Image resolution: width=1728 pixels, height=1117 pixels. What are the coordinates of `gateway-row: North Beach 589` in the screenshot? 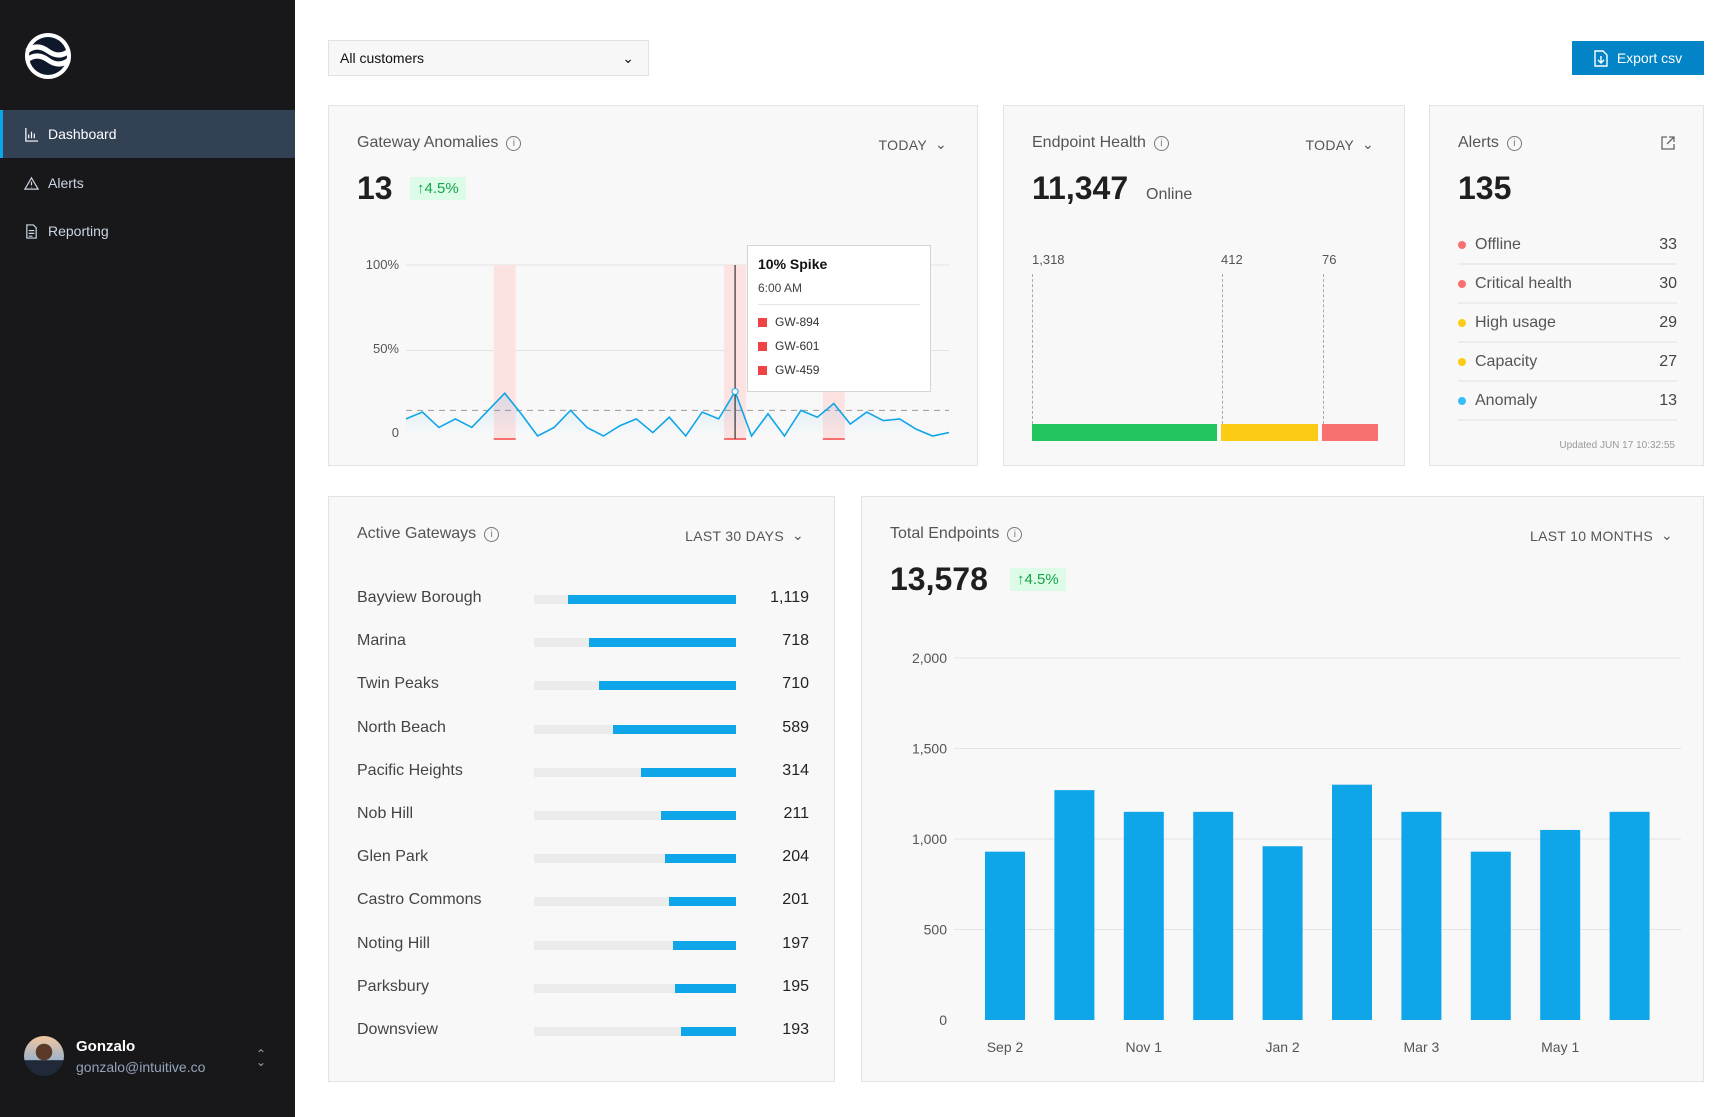 It's located at (583, 729).